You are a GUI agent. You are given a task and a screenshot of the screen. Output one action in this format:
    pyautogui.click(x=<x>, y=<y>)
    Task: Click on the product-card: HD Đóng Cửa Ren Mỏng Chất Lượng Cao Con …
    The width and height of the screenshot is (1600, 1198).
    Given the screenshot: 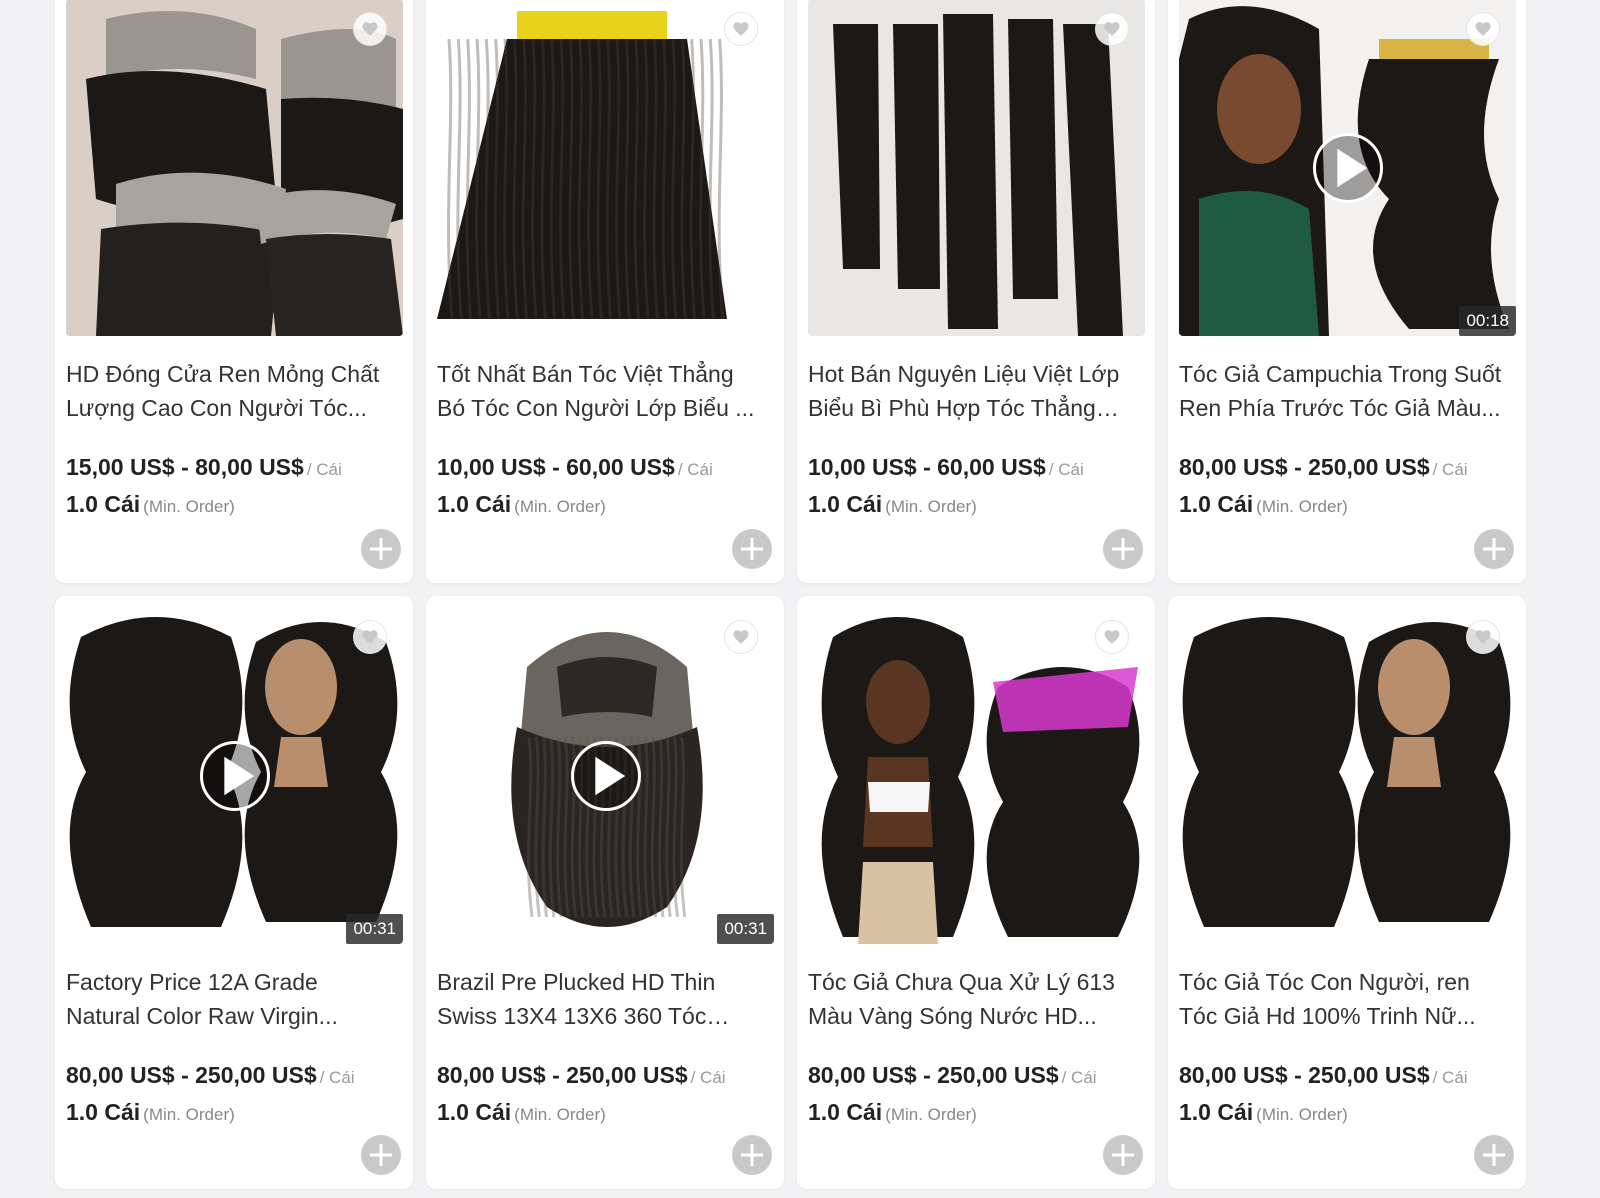 What is the action you would take?
    pyautogui.click(x=234, y=291)
    